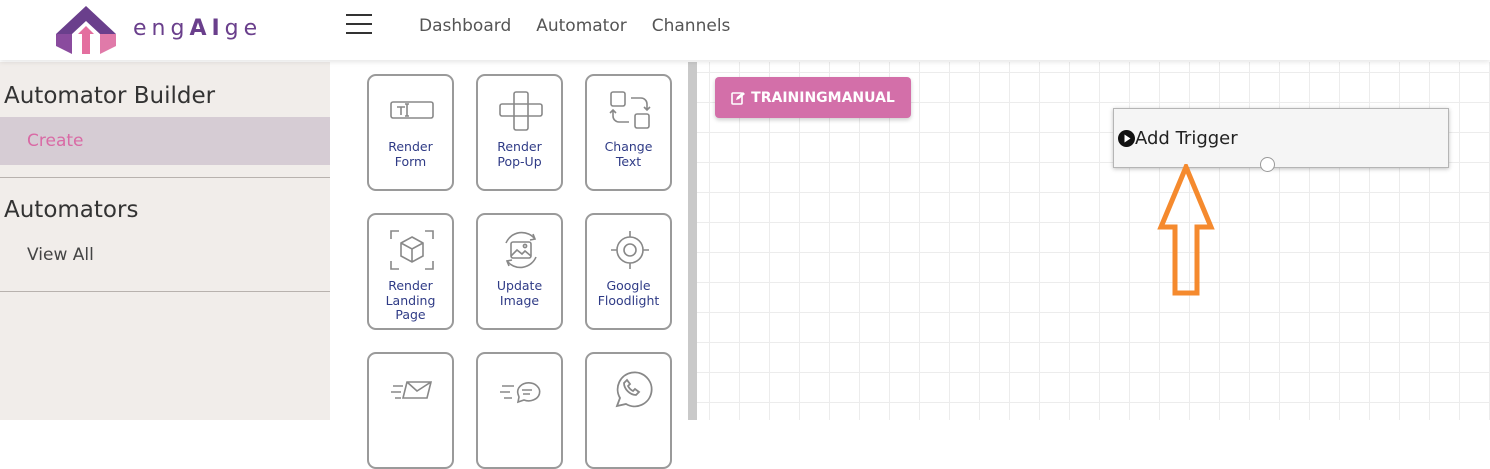  What do you see at coordinates (1267, 164) in the screenshot?
I see `node-output-handle` at bounding box center [1267, 164].